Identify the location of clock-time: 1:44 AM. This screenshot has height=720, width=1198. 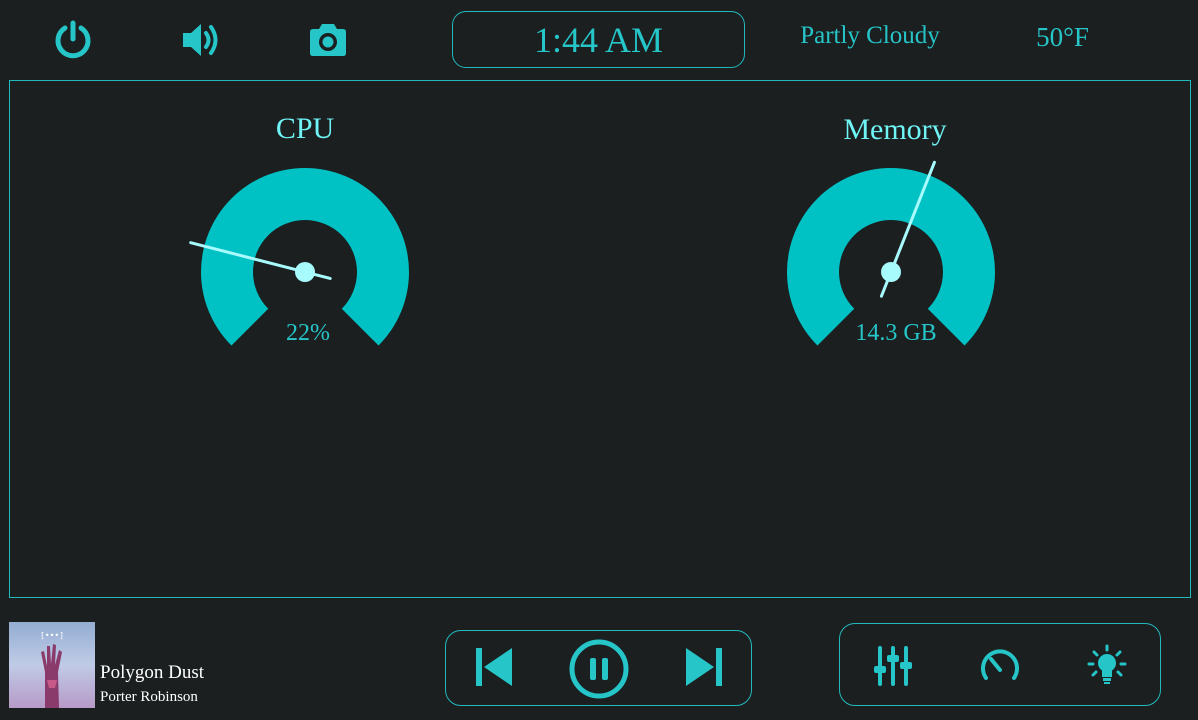
(598, 39).